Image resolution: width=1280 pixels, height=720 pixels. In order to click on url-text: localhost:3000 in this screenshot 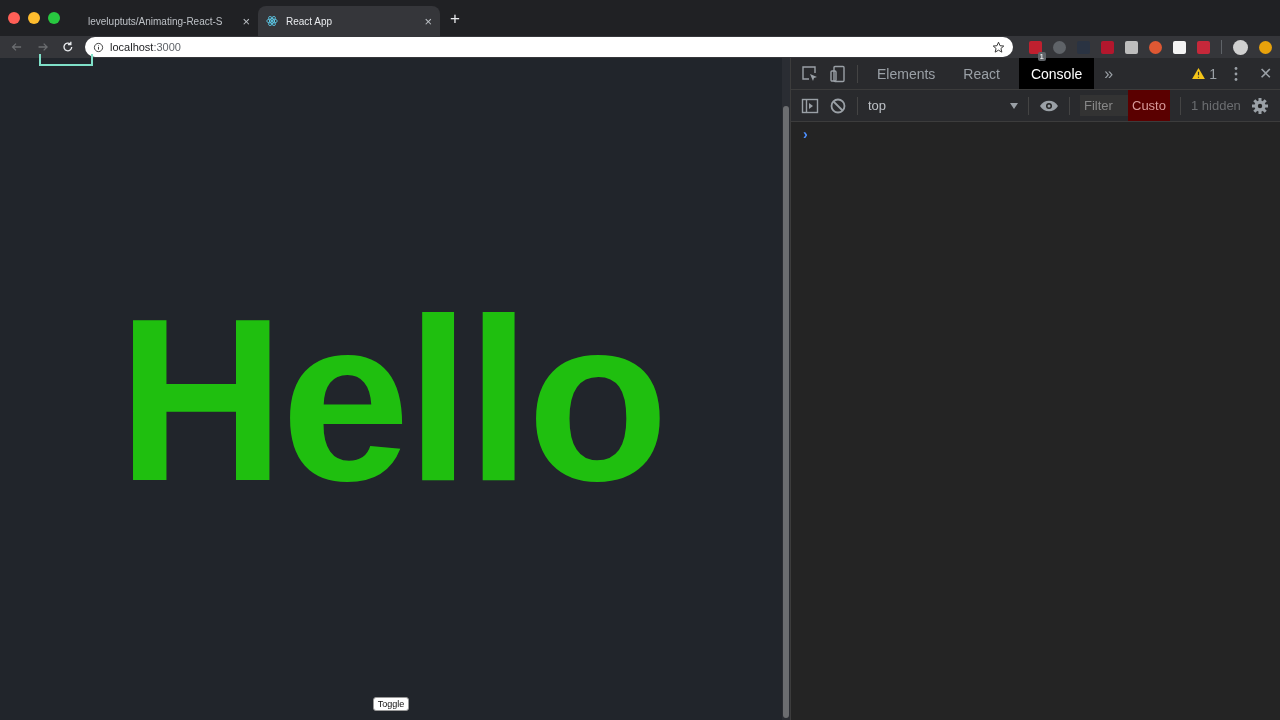, I will do `click(145, 47)`.